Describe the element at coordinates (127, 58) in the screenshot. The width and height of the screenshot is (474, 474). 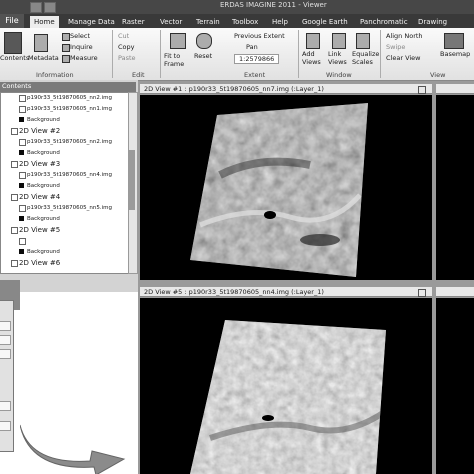
I see `paste-button: Paste` at that location.